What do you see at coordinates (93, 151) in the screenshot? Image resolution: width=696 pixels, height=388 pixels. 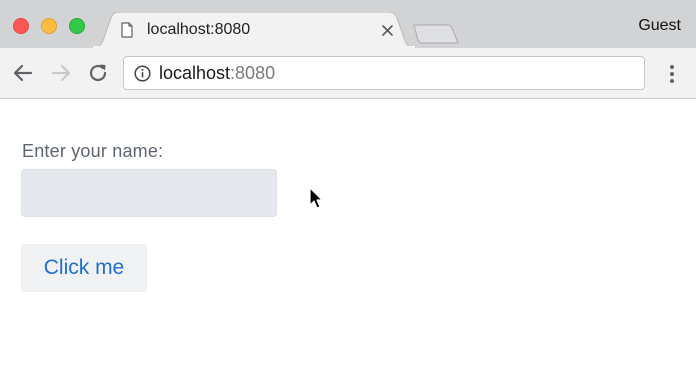 I see `name-label: Enter your name:` at bounding box center [93, 151].